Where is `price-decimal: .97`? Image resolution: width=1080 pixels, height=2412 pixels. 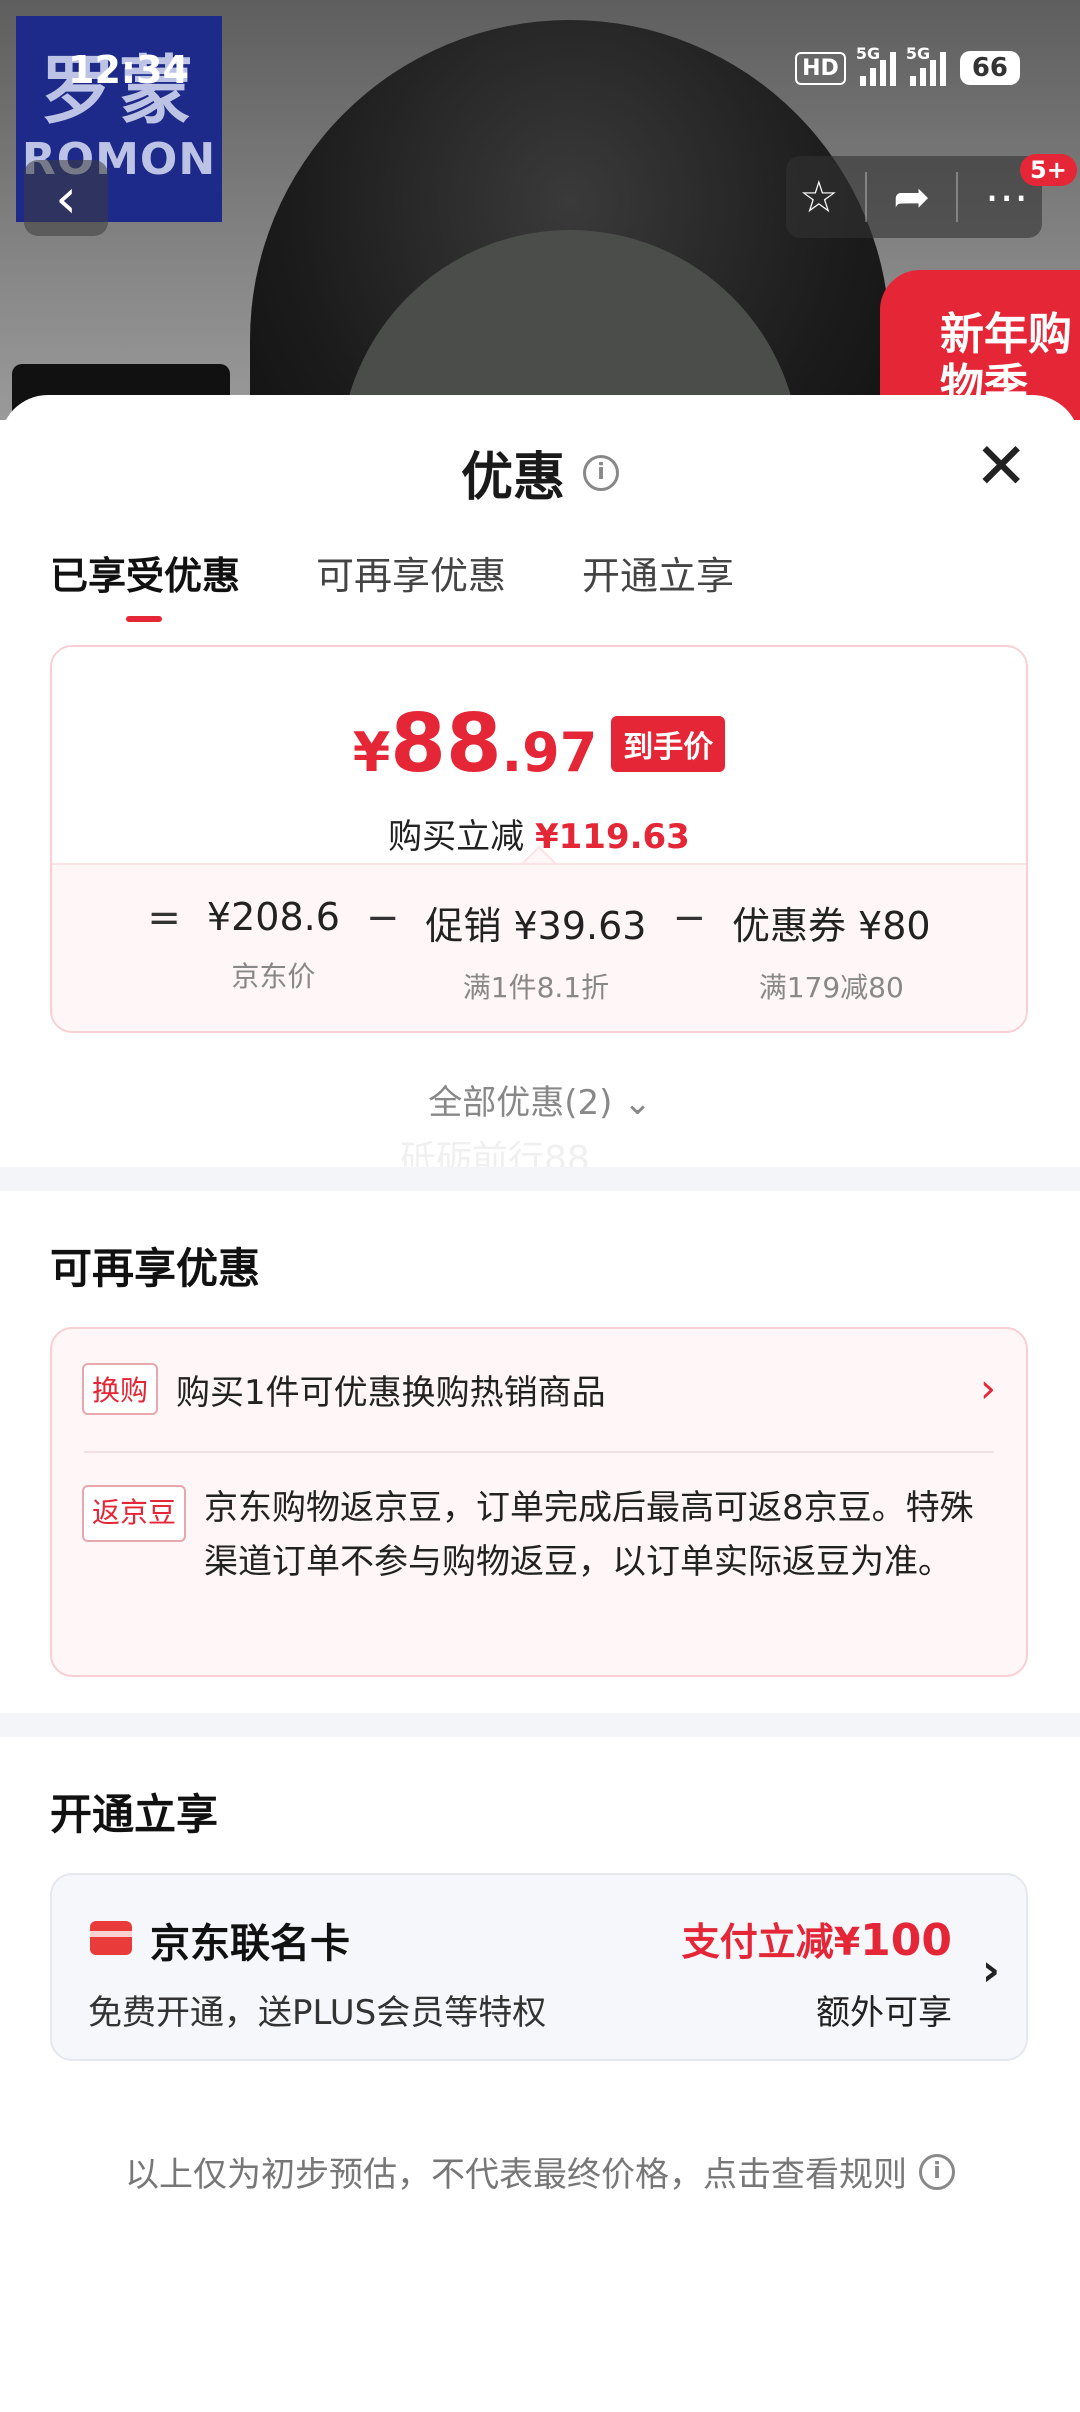
price-decimal: .97 is located at coordinates (549, 752).